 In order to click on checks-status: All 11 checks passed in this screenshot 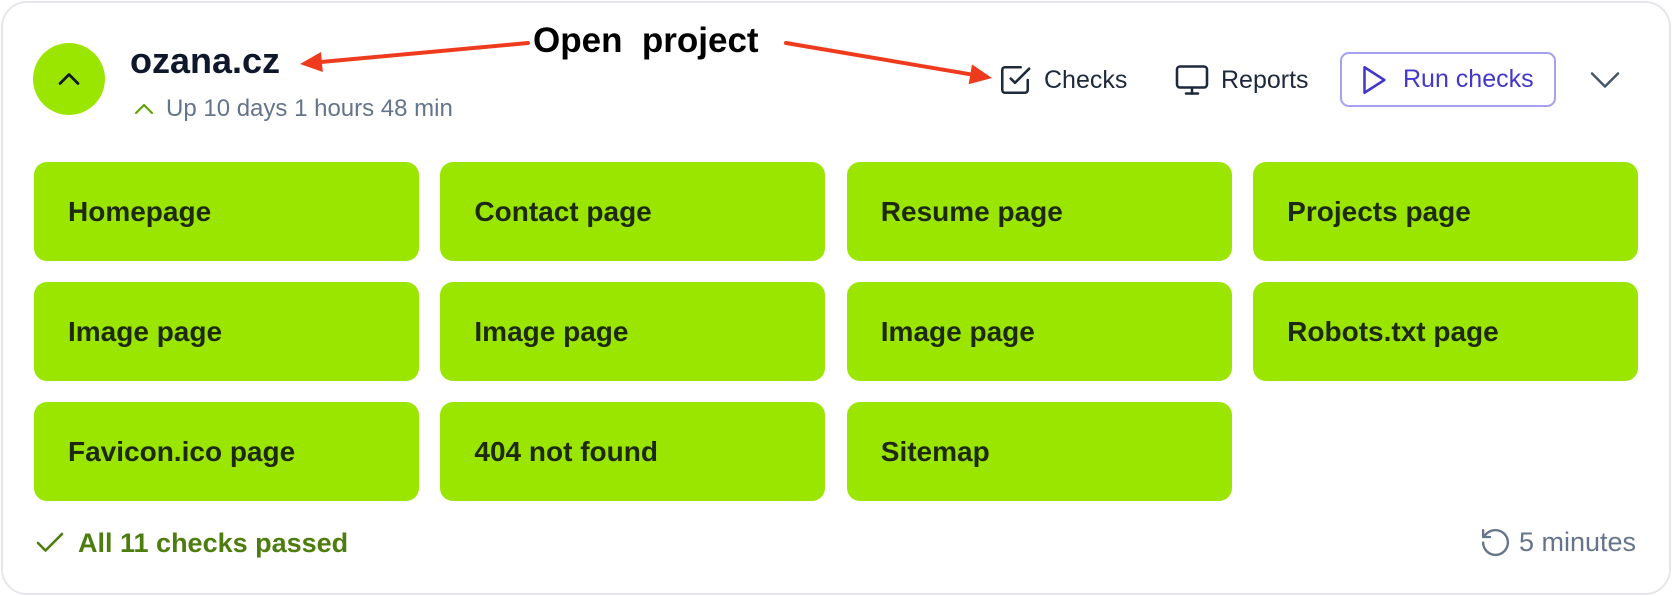, I will do `click(190, 543)`.